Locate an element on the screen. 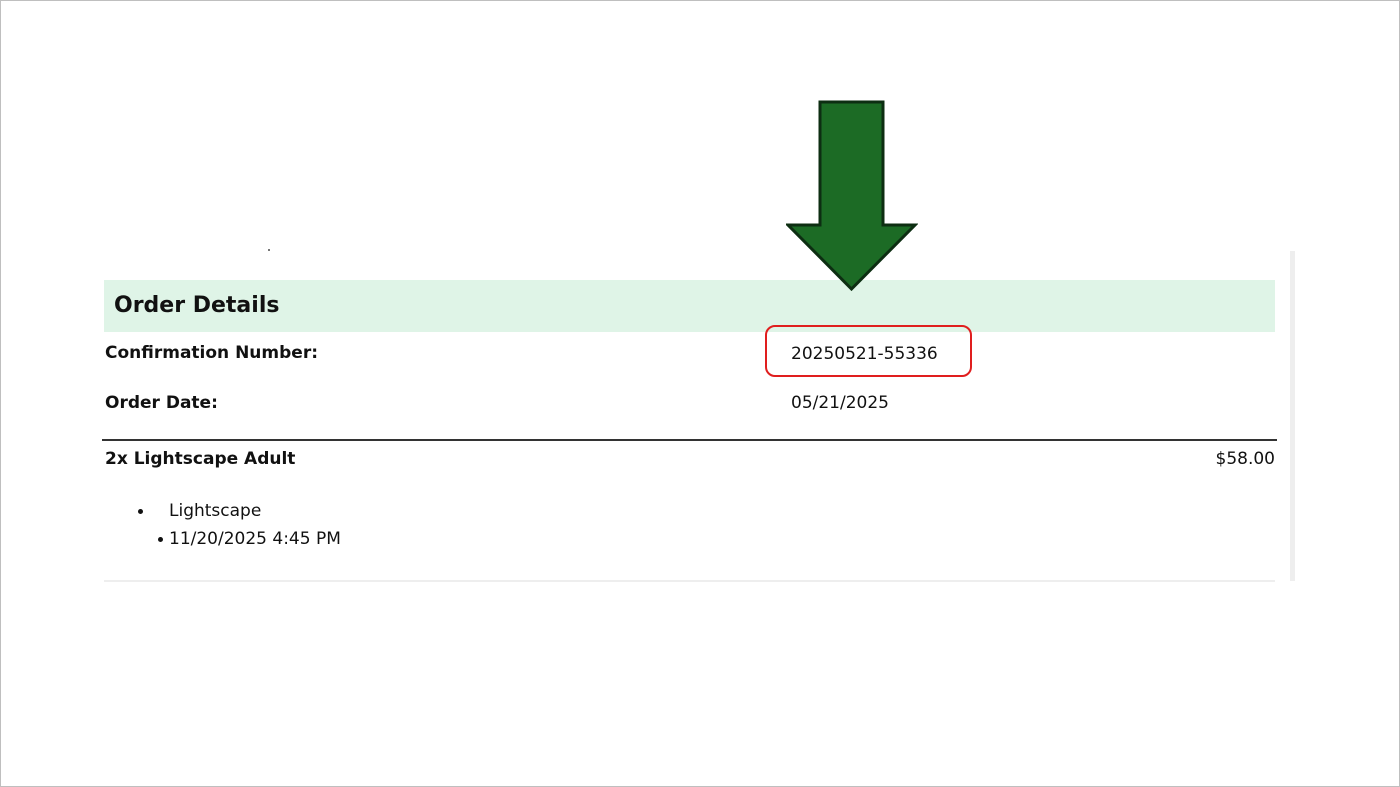  confirmation-highlight-box is located at coordinates (868, 351).